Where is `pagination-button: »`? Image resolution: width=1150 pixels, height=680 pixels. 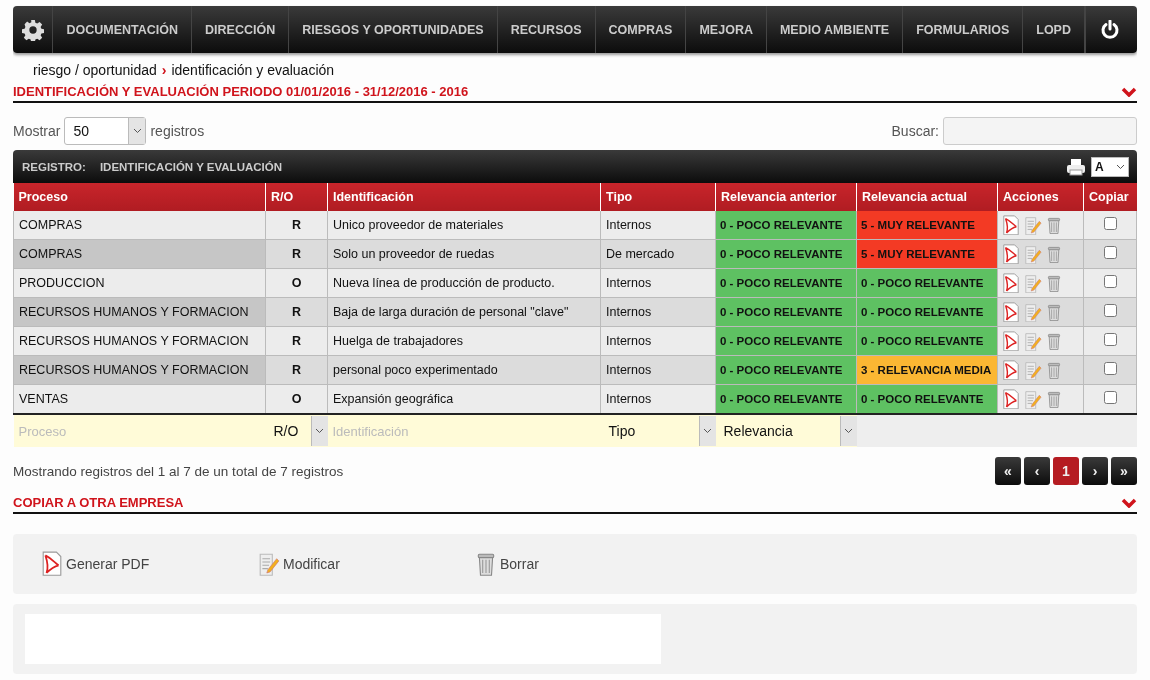 pagination-button: » is located at coordinates (1124, 471).